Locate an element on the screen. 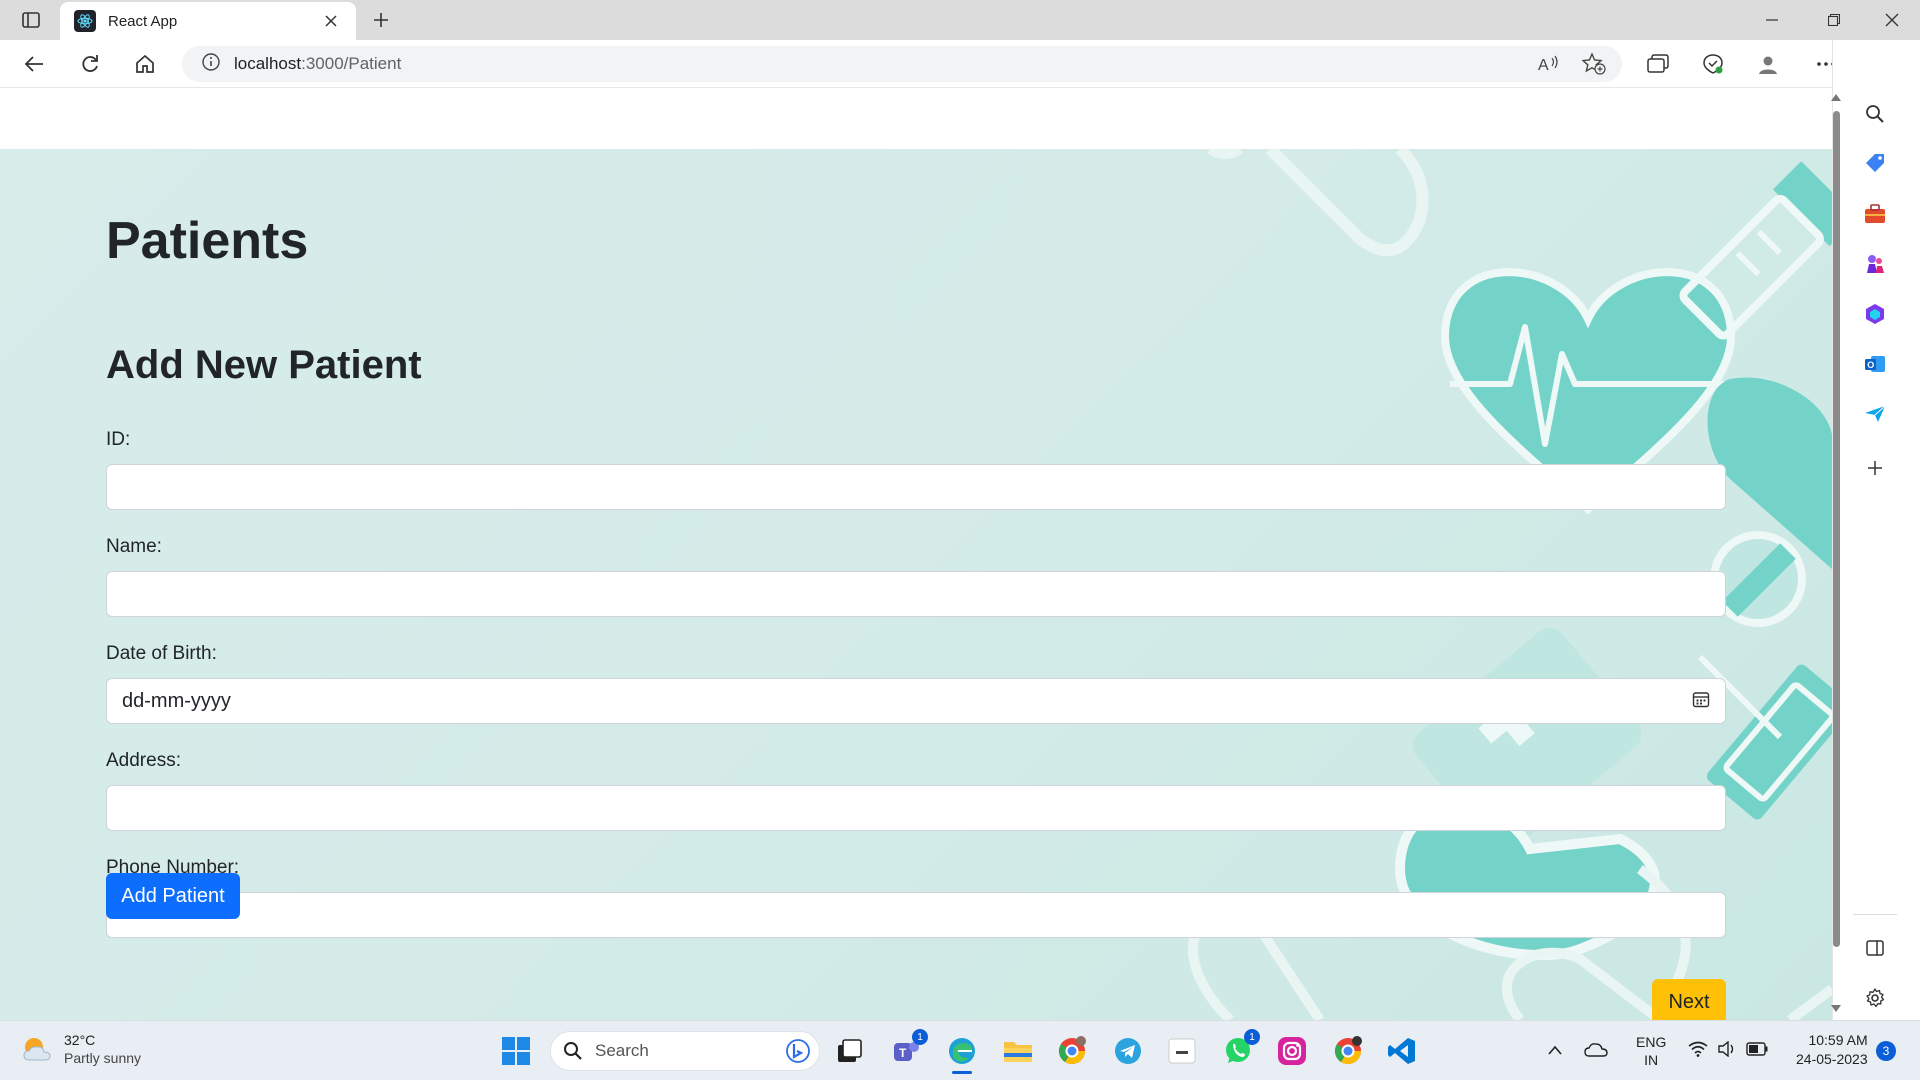  games-icon is located at coordinates (1875, 264).